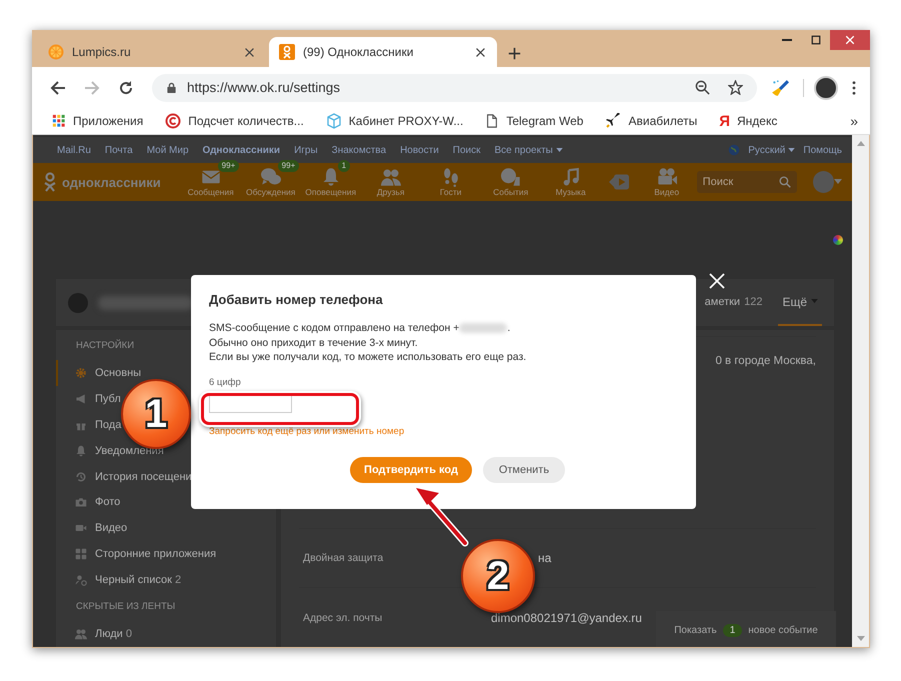 The width and height of the screenshot is (901, 681). I want to click on search-icon, so click(784, 182).